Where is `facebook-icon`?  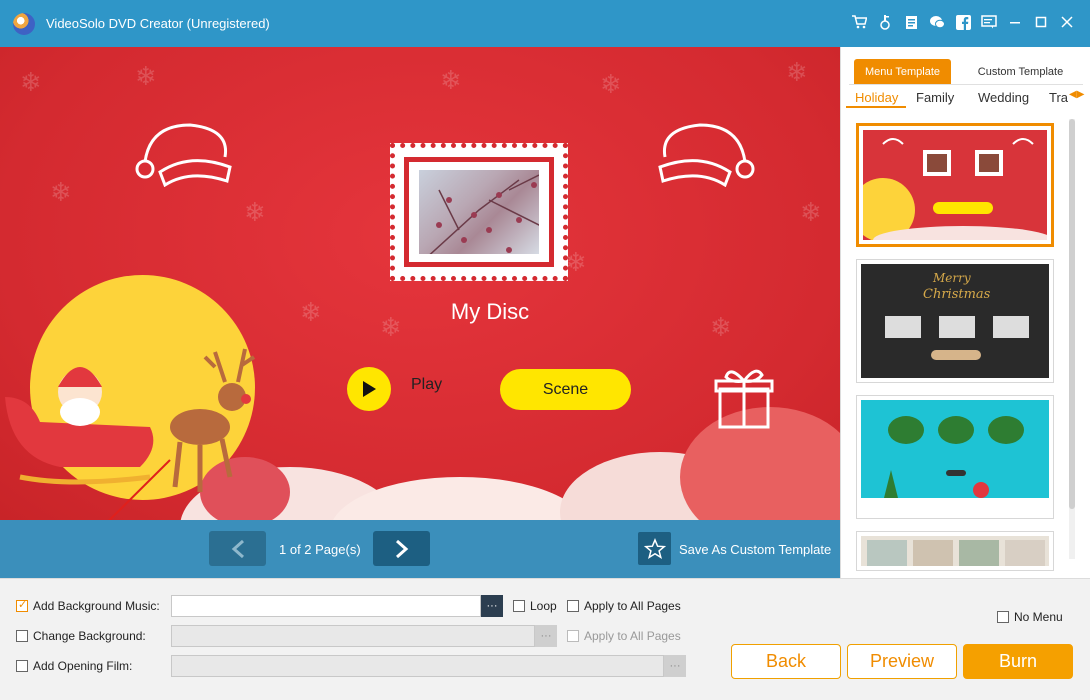
facebook-icon is located at coordinates (963, 22).